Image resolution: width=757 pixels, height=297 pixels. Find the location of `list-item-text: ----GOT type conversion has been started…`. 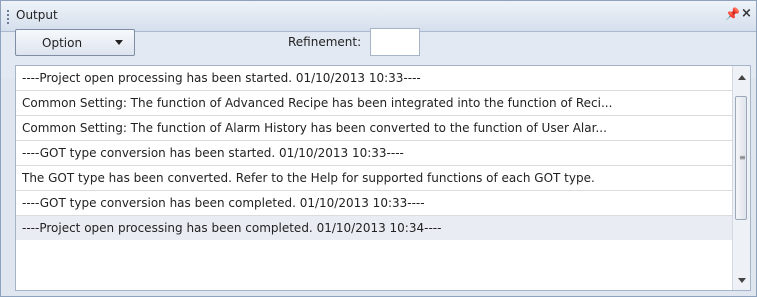

list-item-text: ----GOT type conversion has been started… is located at coordinates (213, 153).